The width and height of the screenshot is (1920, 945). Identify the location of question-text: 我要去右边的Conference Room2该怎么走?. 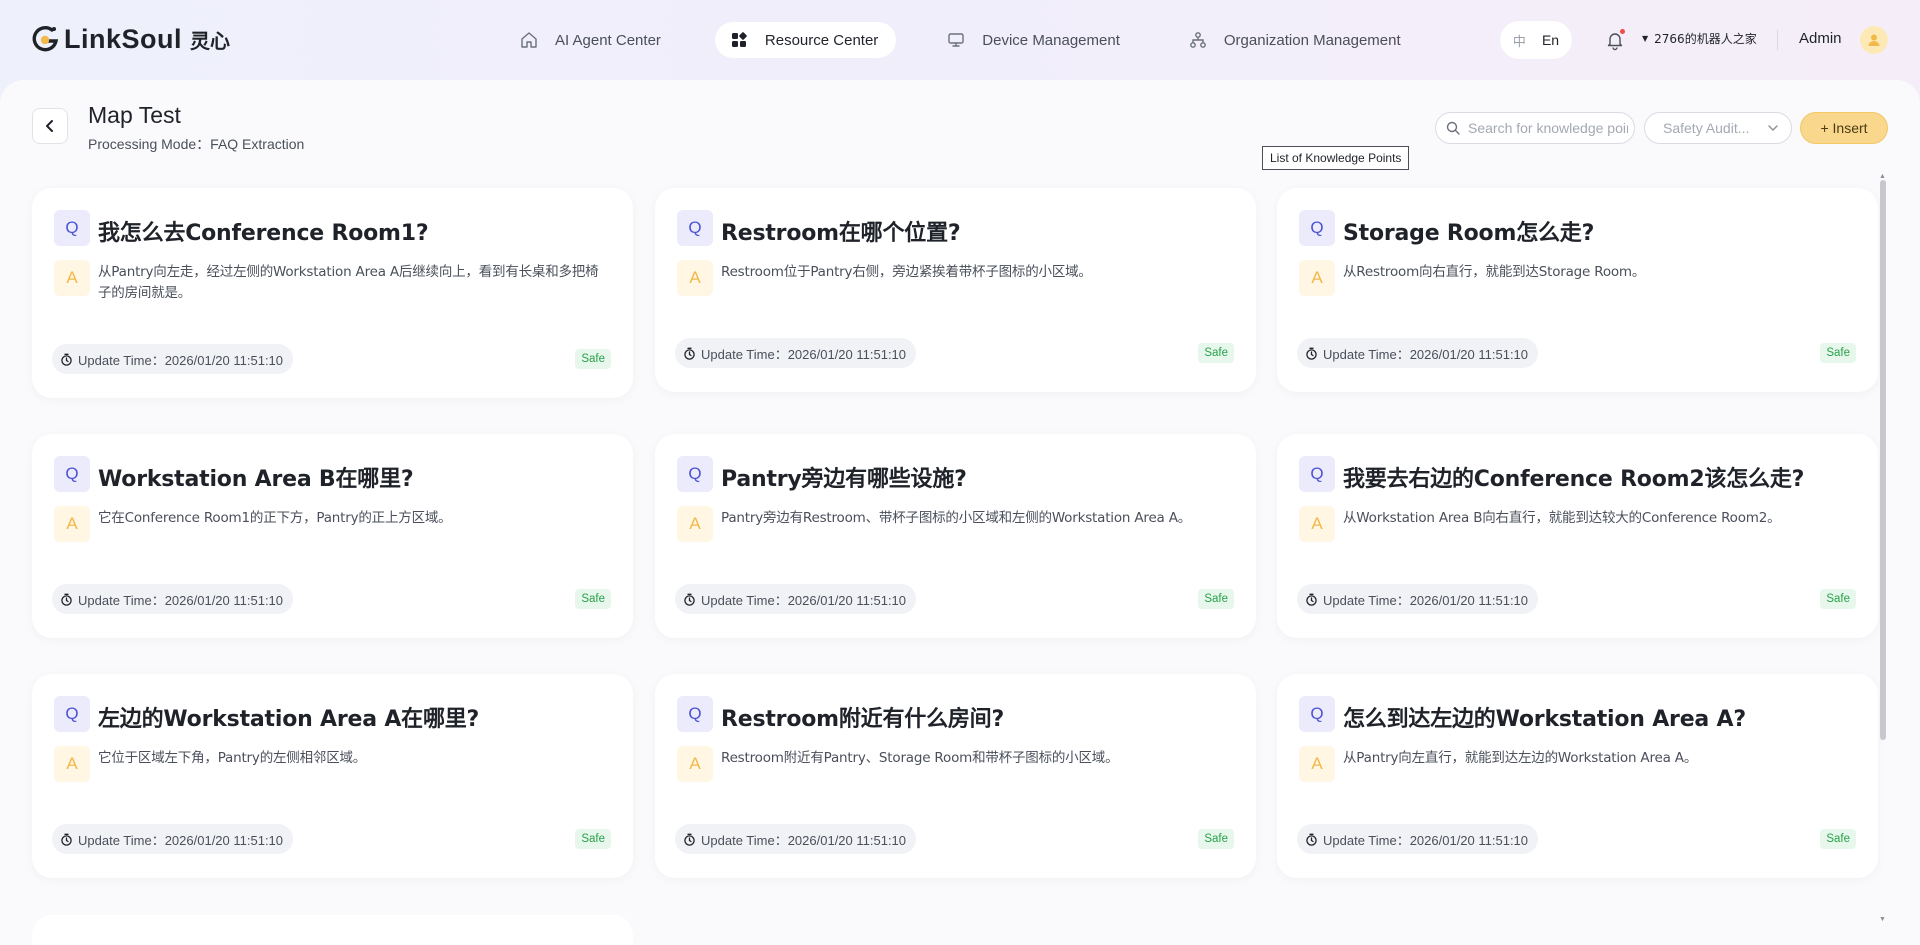
(1574, 479).